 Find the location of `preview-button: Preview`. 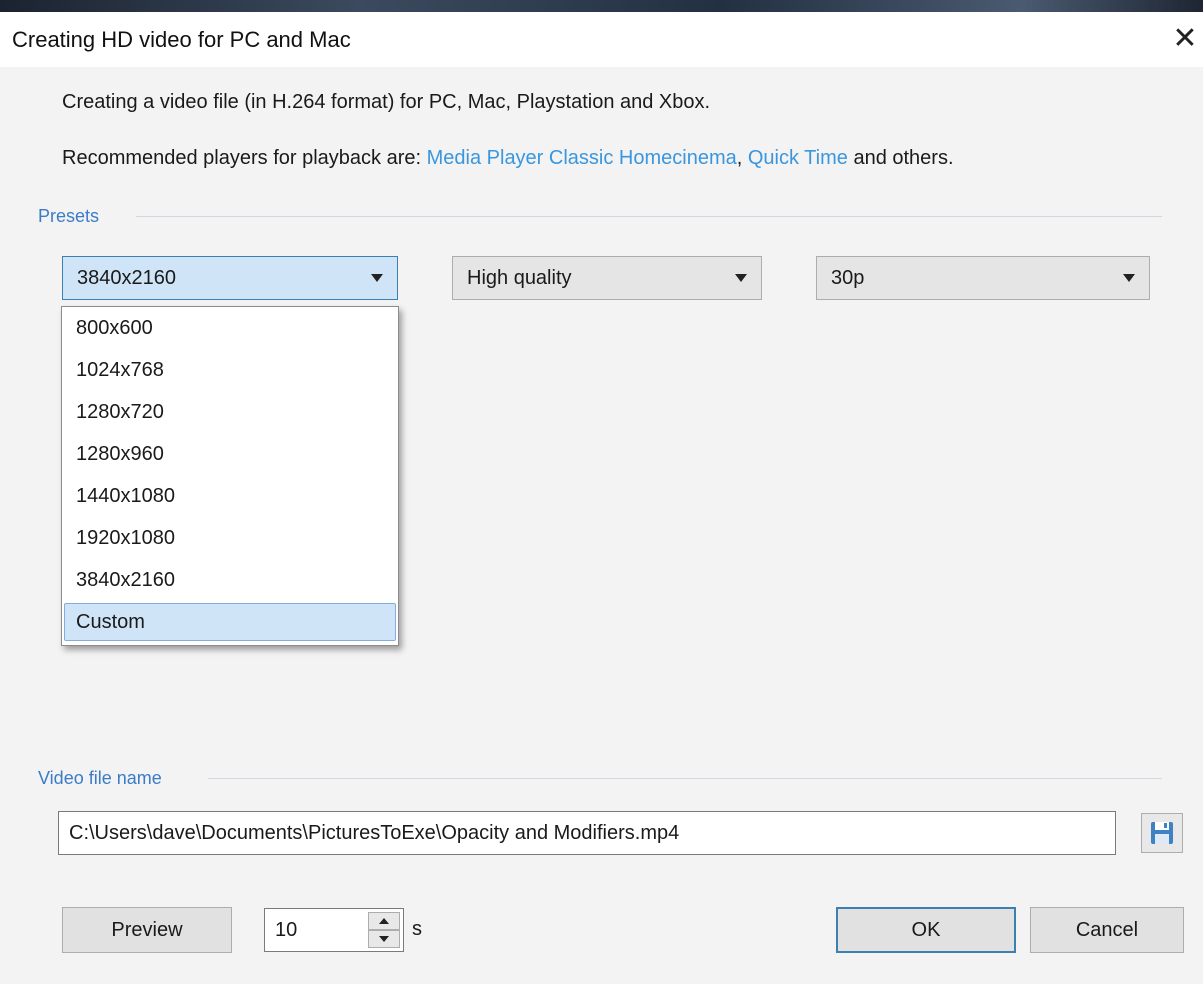

preview-button: Preview is located at coordinates (147, 930).